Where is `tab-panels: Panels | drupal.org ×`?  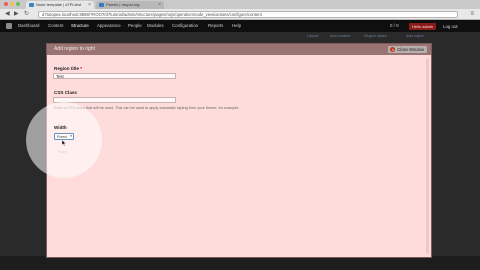
tab-panels: Panels | drupal.org × is located at coordinates (130, 5).